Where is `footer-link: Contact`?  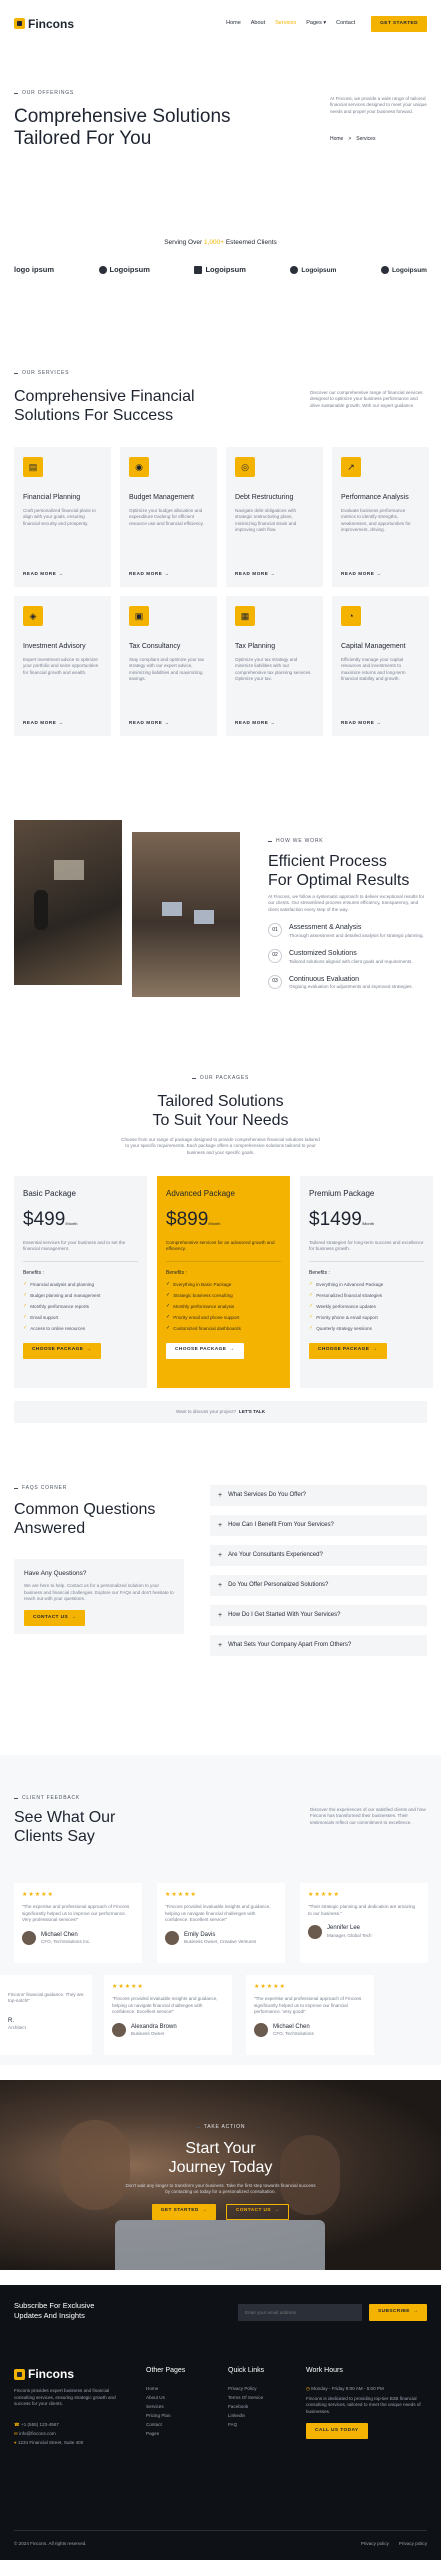 footer-link: Contact is located at coordinates (165, 2424).